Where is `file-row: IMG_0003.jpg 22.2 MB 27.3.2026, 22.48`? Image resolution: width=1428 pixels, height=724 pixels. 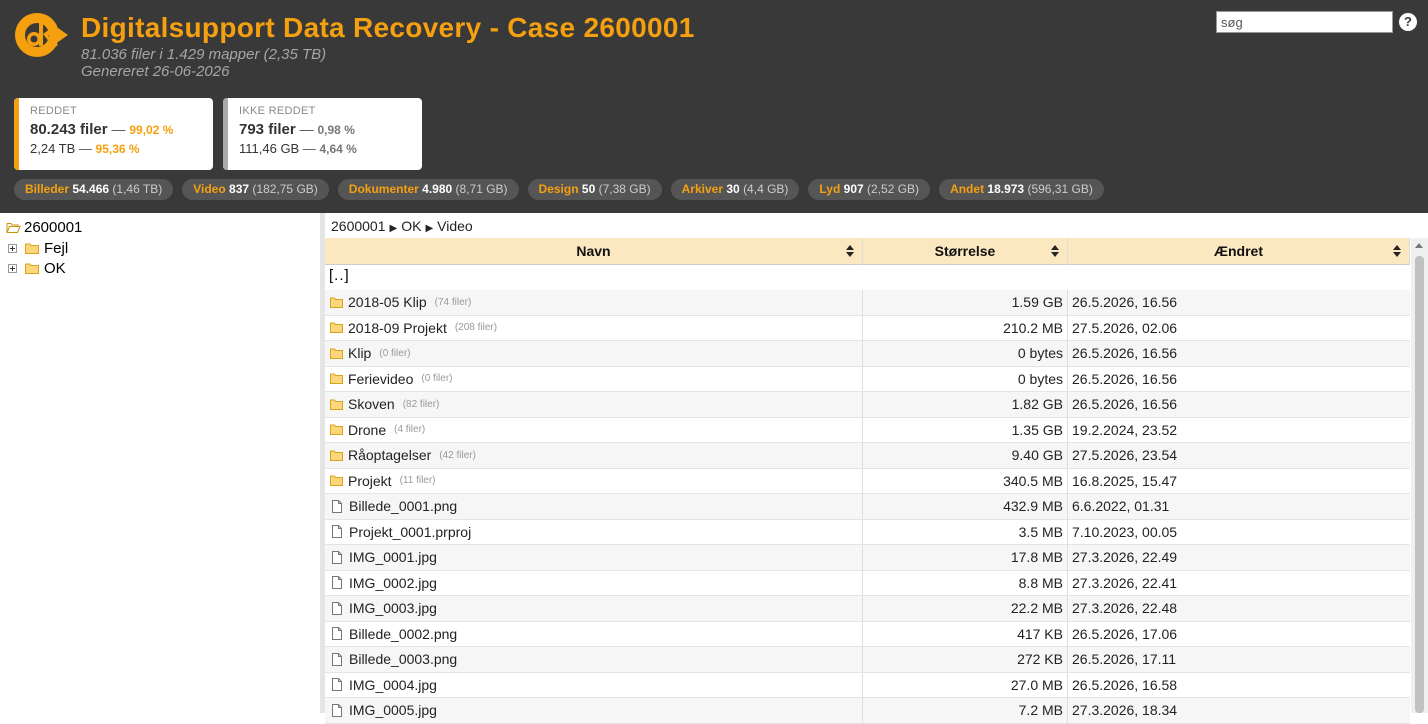
file-row: IMG_0003.jpg 22.2 MB 27.3.2026, 22.48 is located at coordinates (867, 609).